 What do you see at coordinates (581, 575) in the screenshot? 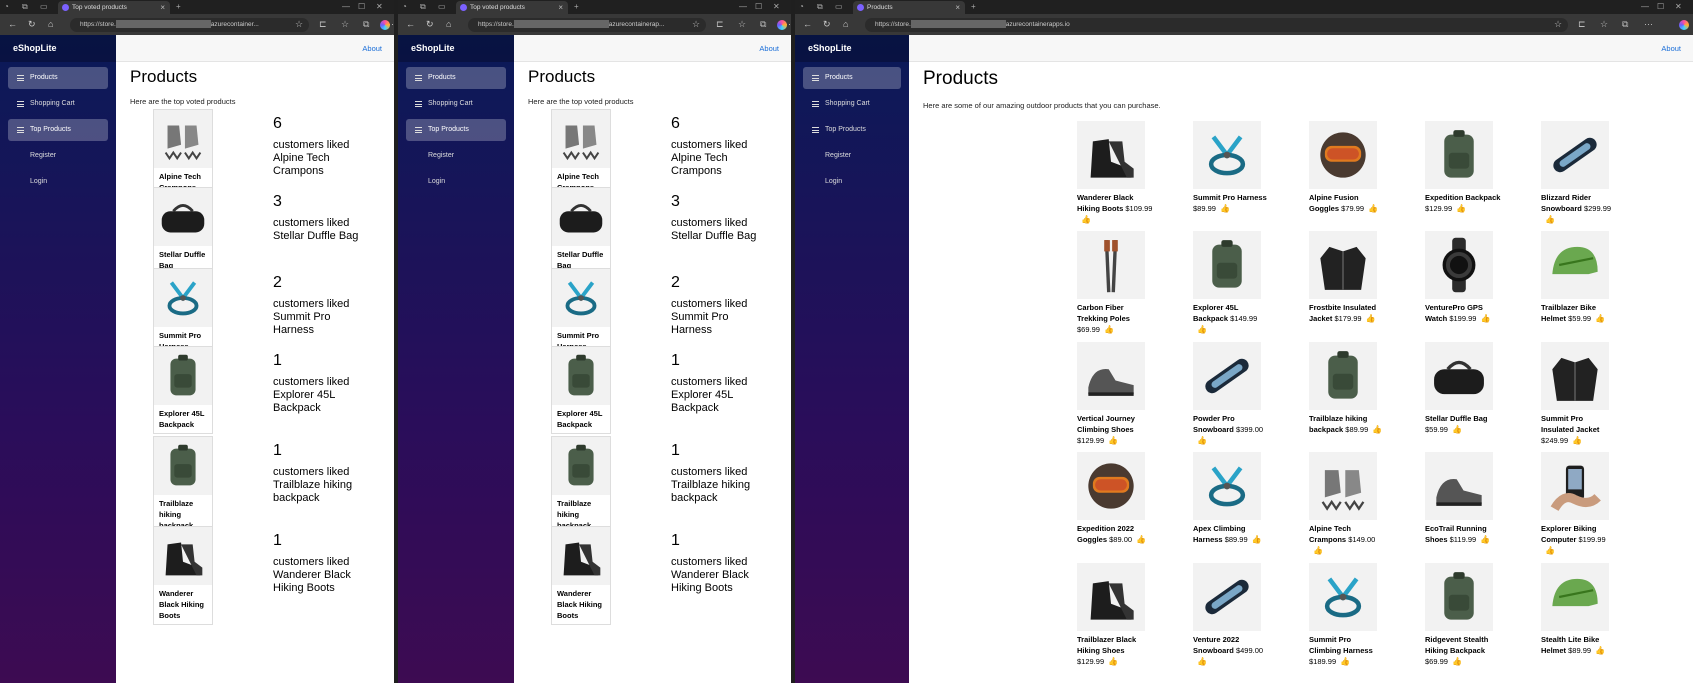
I see `product-card: Wanderer Black Hiking Boots` at bounding box center [581, 575].